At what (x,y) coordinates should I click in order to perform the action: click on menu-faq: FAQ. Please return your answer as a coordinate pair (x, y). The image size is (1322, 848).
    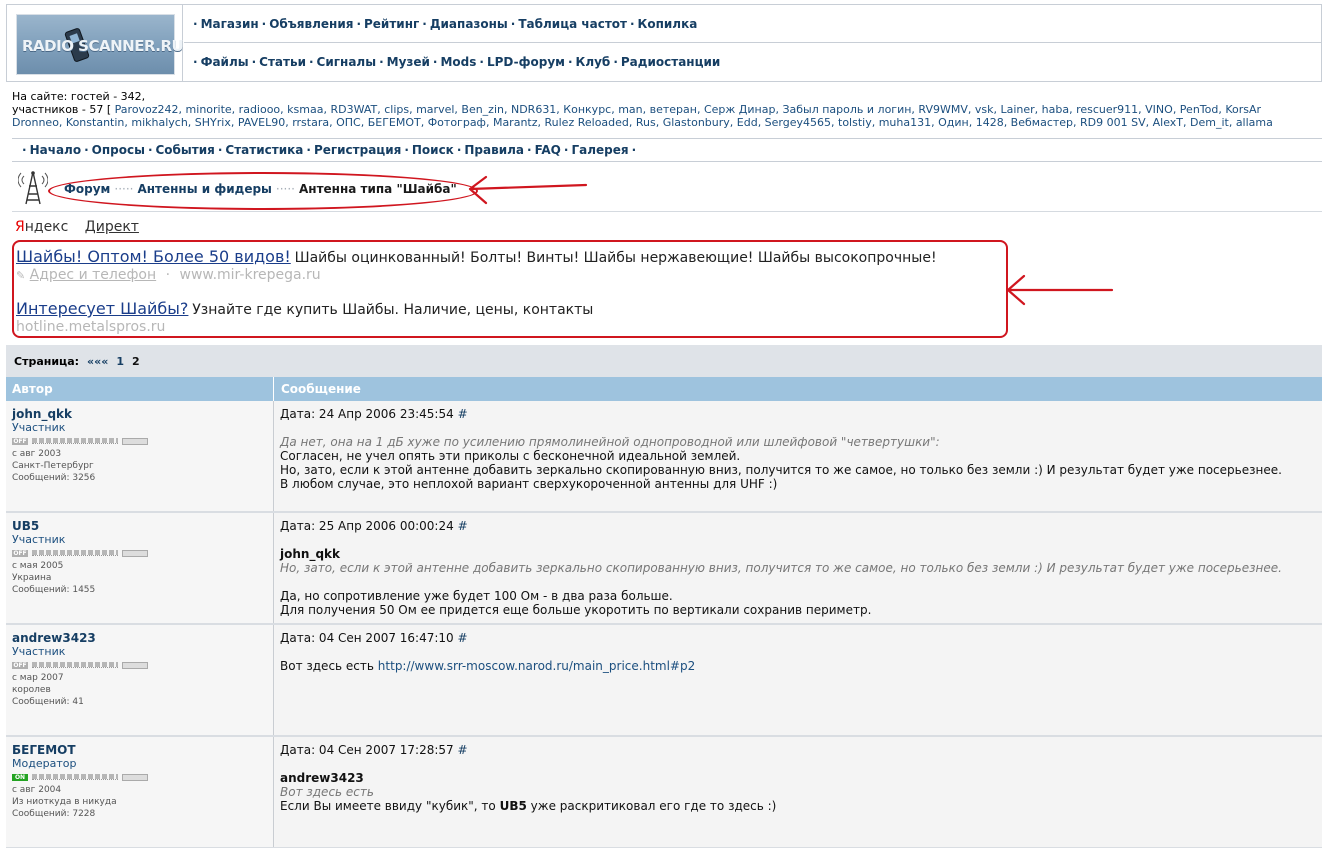
    Looking at the image, I should click on (548, 150).